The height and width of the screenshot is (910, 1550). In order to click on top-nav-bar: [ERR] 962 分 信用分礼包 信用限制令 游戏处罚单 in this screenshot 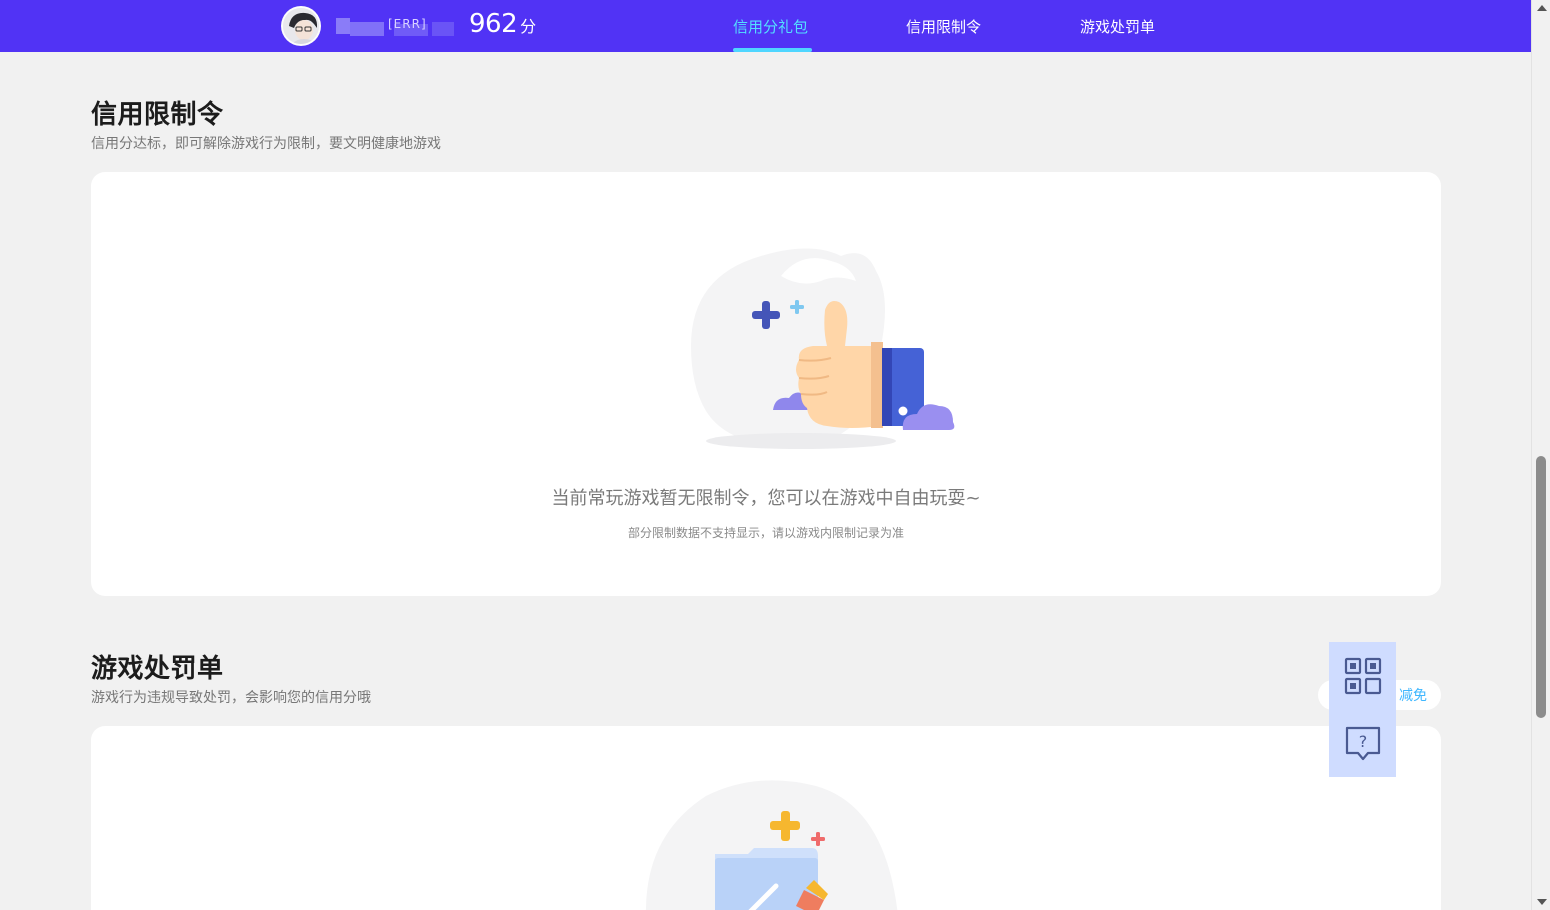, I will do `click(765, 26)`.